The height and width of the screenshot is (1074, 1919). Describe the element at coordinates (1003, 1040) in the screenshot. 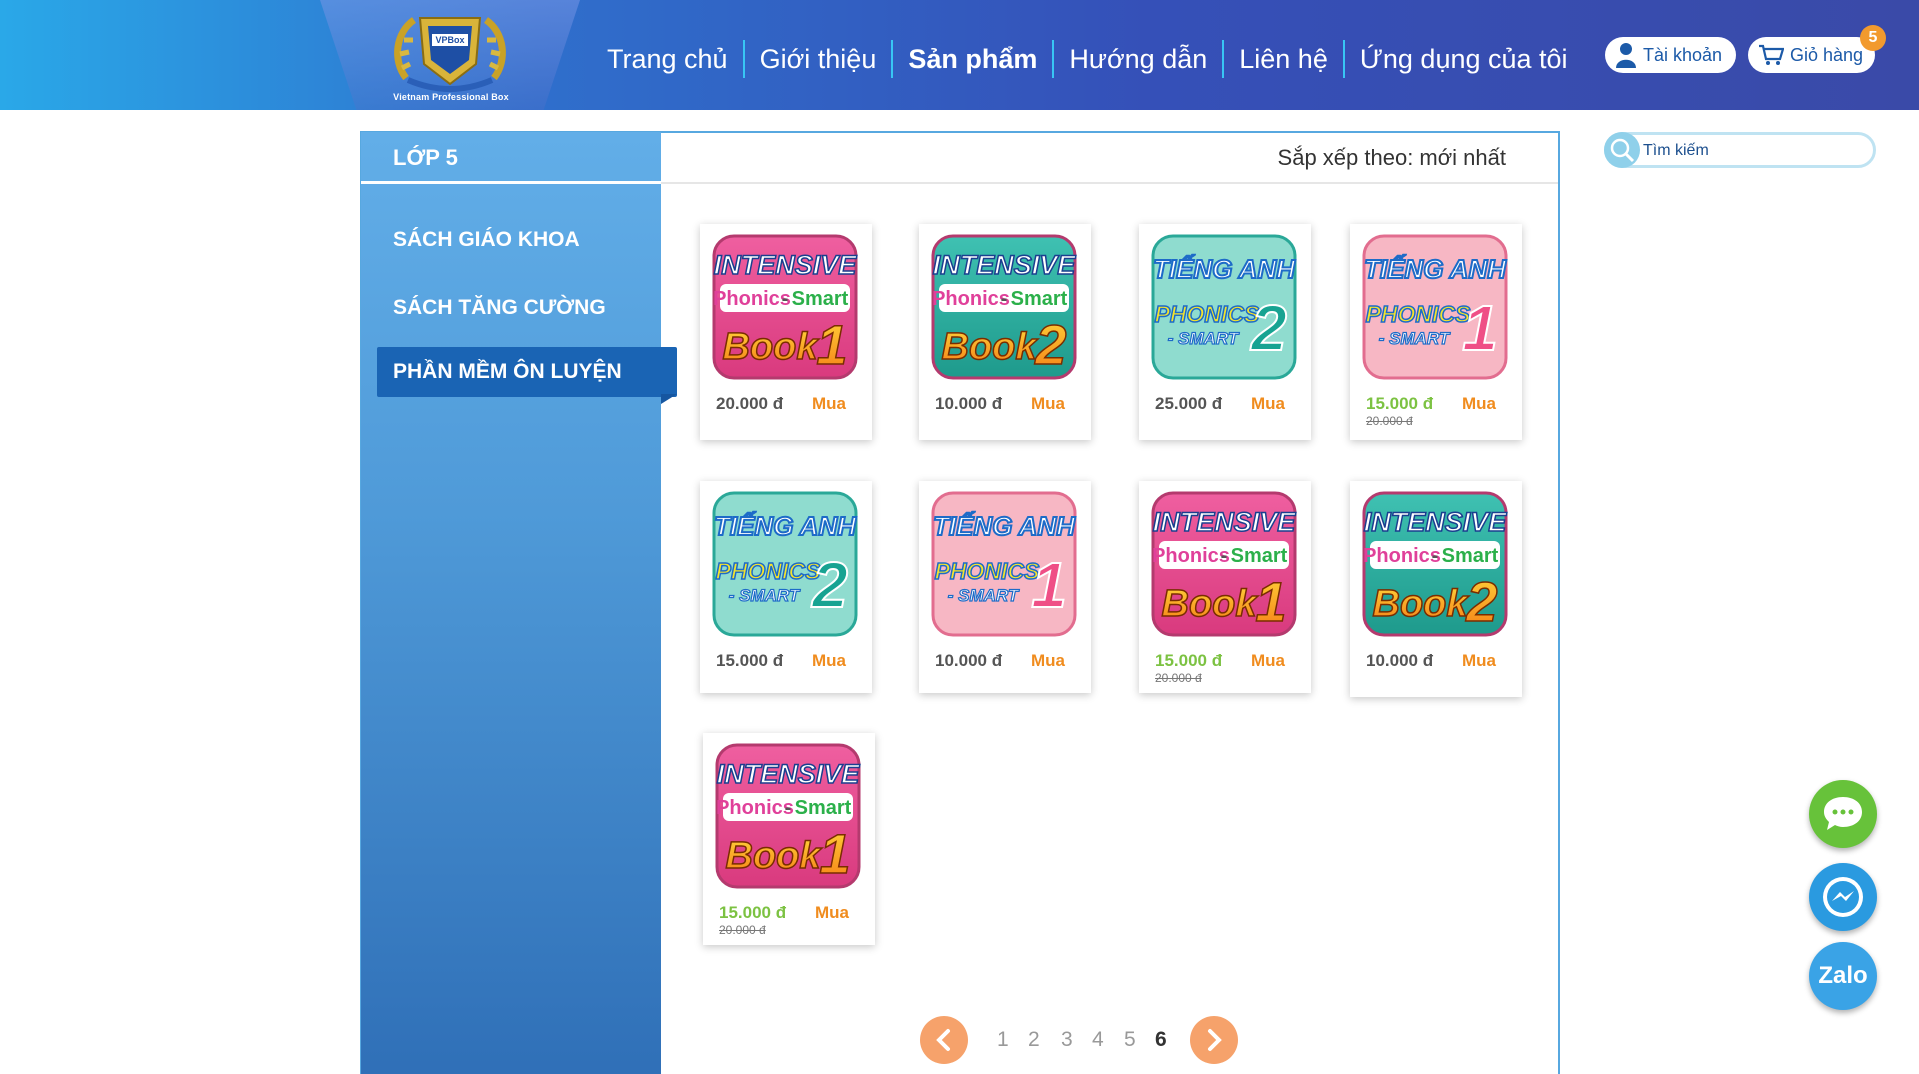

I see `page-1: 1` at that location.